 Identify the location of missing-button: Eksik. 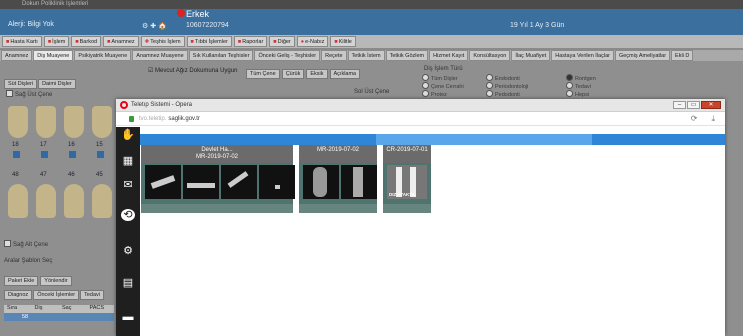
(317, 74).